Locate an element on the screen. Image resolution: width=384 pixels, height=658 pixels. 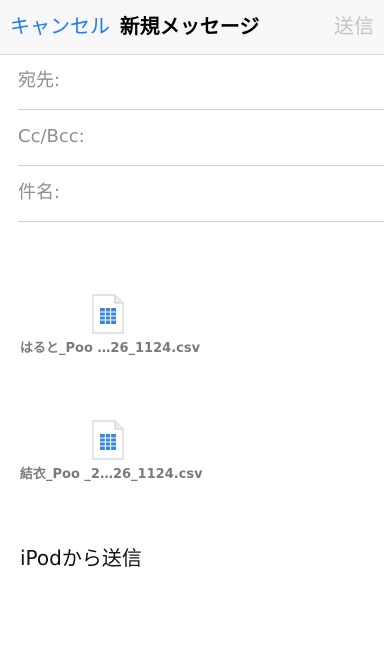
attachment-item: 結衣_Poo _2…26_1124.csv is located at coordinates (120, 456).